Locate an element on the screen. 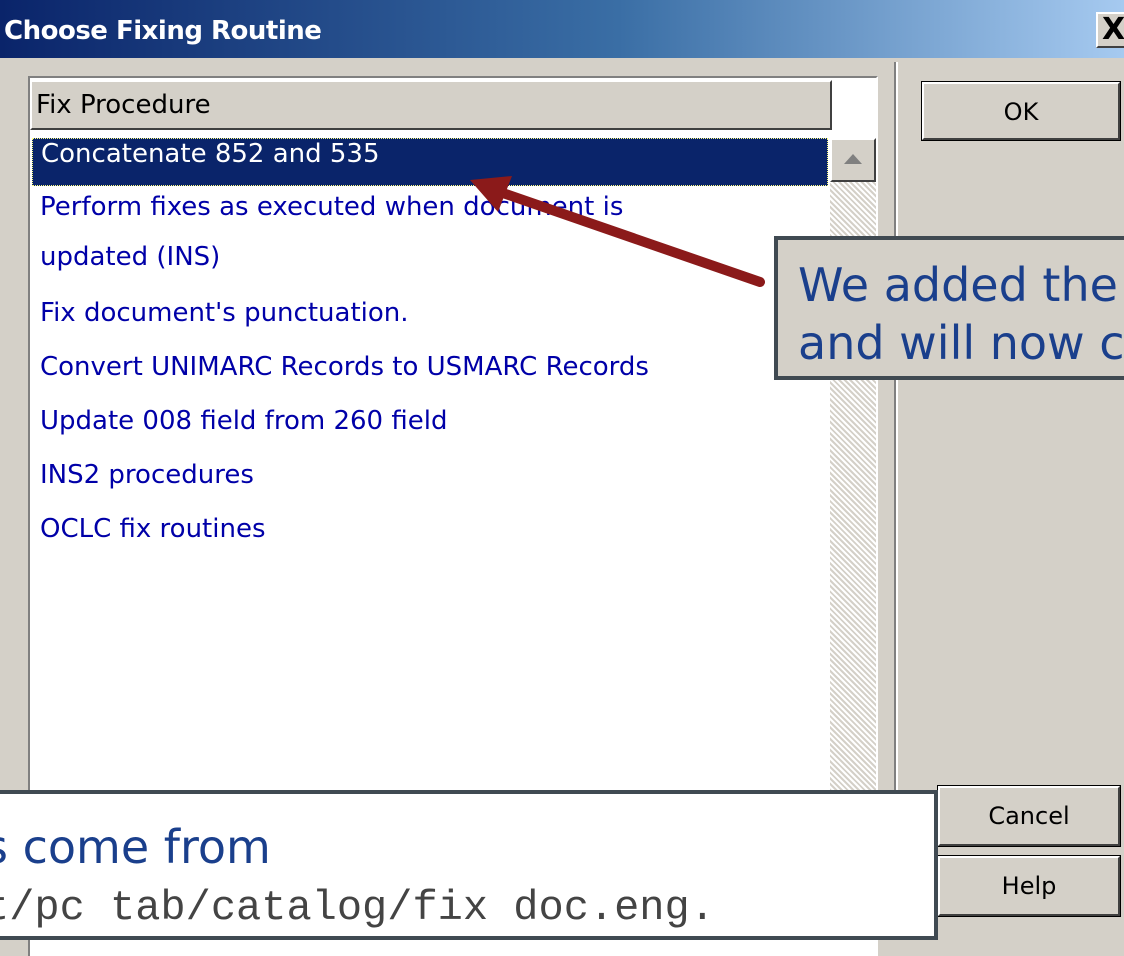  cancel-button: Cancel is located at coordinates (1029, 816).